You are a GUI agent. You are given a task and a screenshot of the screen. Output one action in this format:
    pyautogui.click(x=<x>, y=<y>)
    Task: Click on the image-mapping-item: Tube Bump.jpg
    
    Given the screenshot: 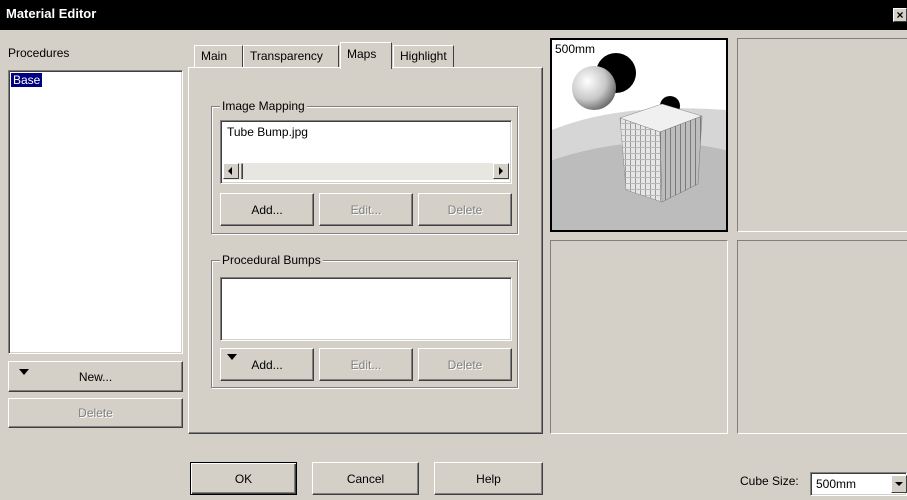 What is the action you would take?
    pyautogui.click(x=366, y=132)
    